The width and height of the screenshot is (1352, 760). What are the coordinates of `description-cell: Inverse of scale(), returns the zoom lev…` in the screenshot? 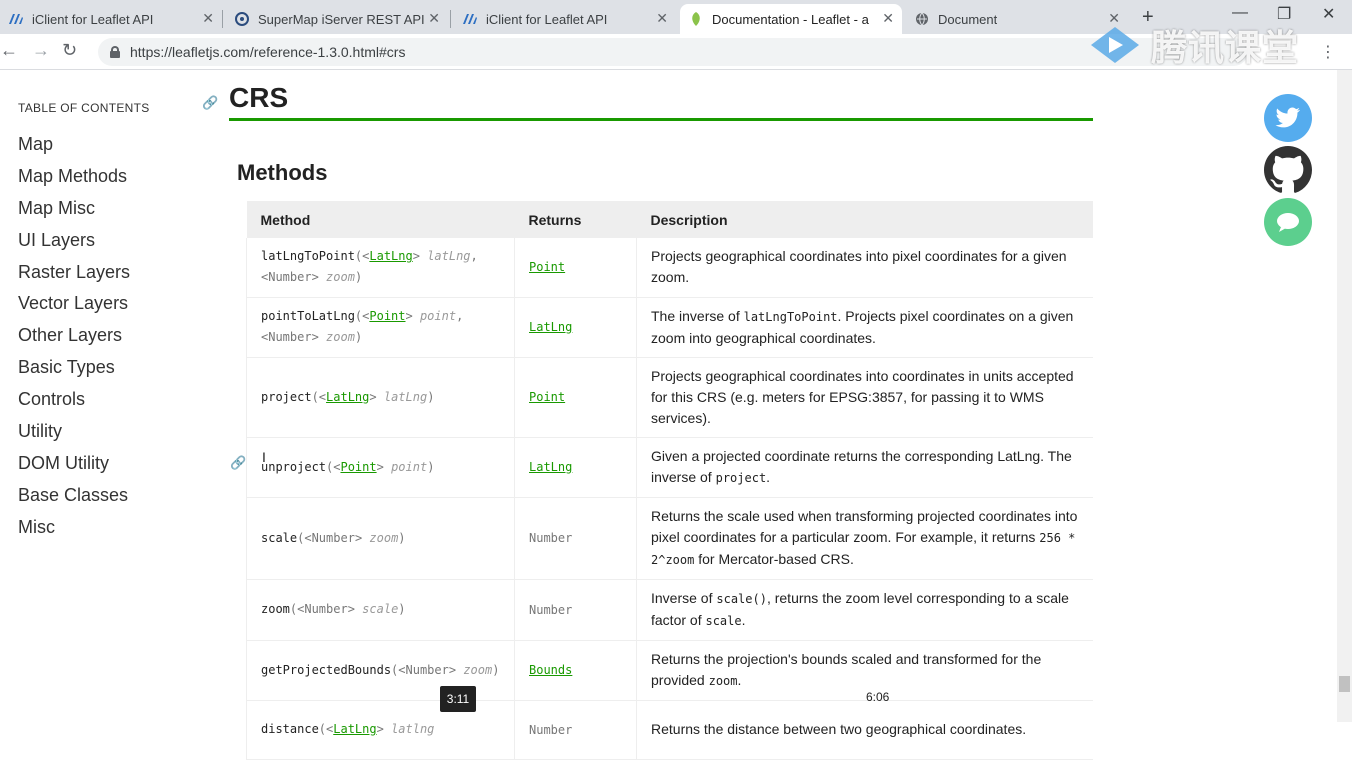 It's located at (864, 610).